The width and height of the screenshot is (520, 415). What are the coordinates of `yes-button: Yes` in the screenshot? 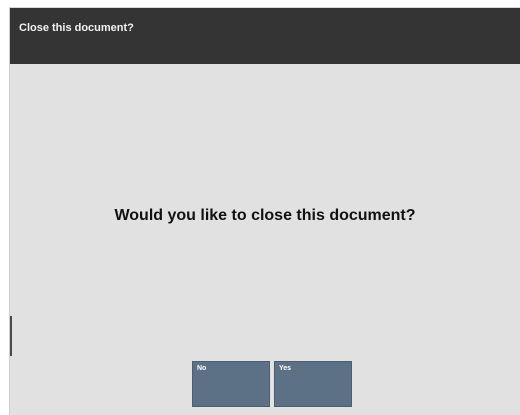 It's located at (313, 384).